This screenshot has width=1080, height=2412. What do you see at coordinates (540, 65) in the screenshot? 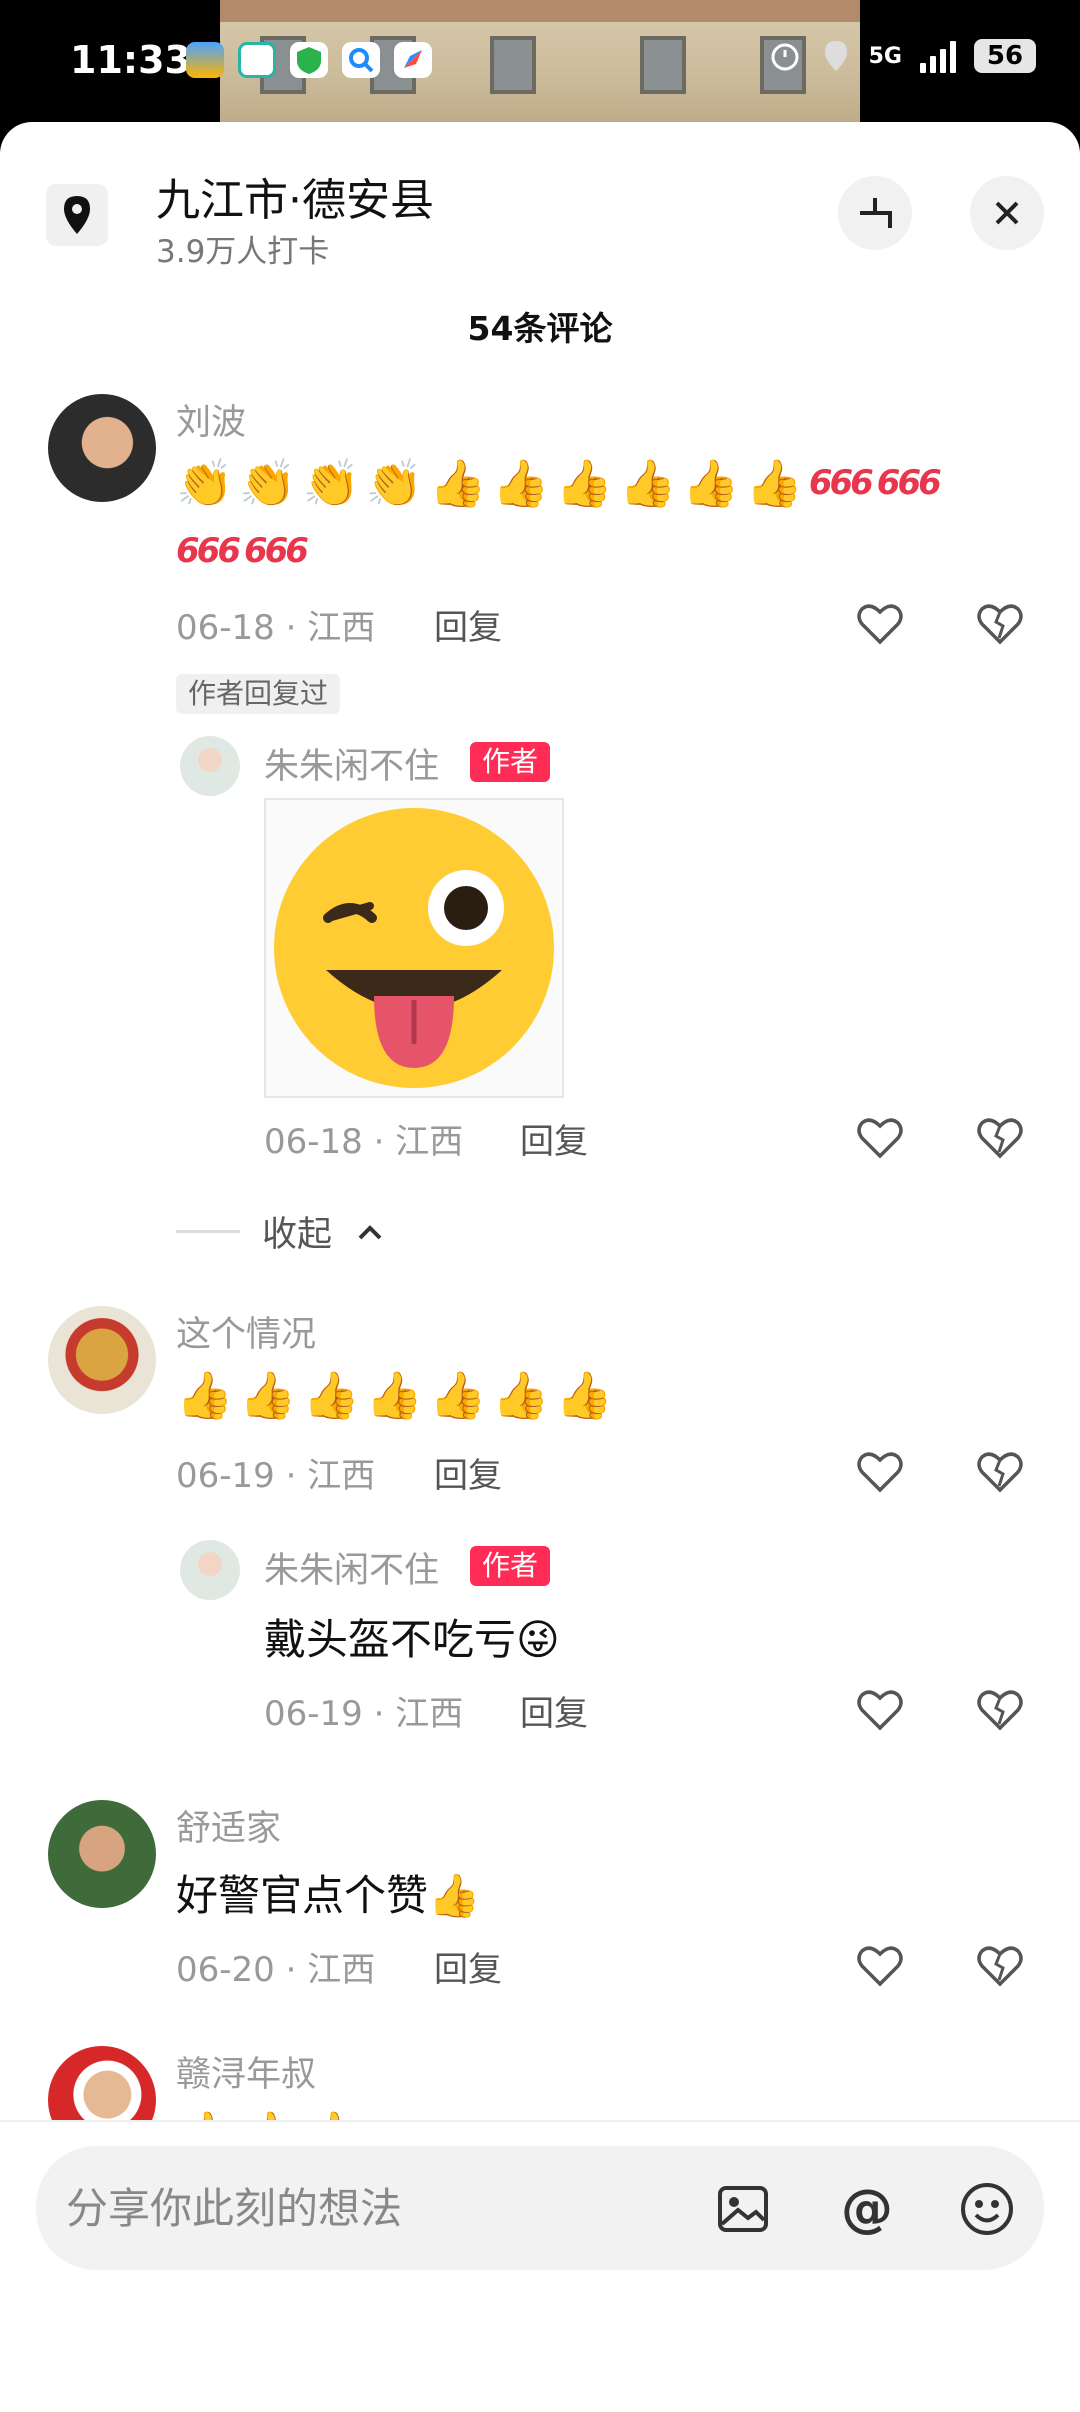
I see `status-bar: 11:33 5G 56` at bounding box center [540, 65].